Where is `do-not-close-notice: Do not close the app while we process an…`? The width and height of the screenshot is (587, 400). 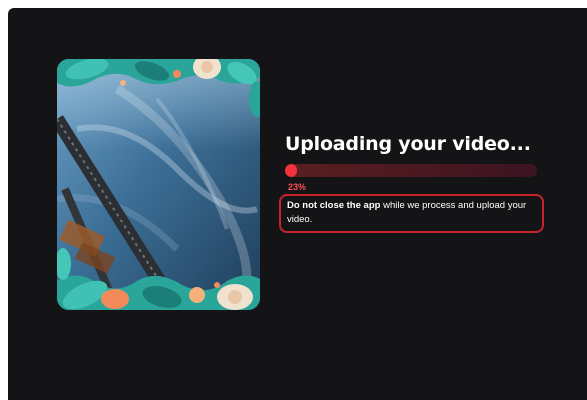
do-not-close-notice: Do not close the app while we process an… is located at coordinates (411, 213).